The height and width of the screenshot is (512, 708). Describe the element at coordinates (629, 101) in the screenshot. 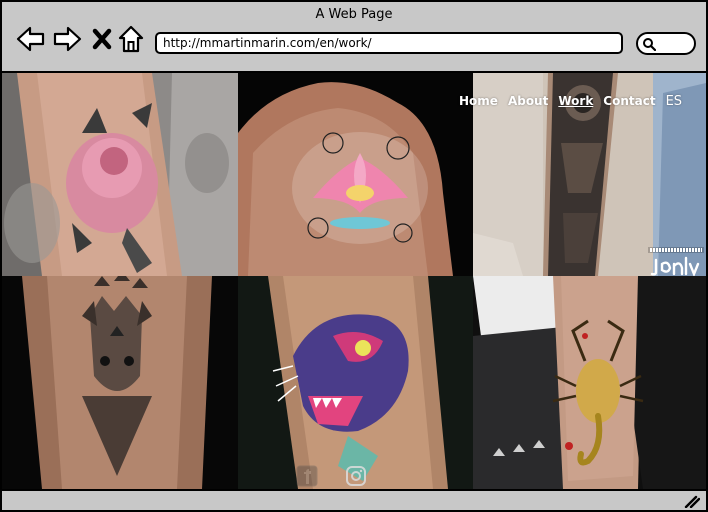

I see `nav-contact-link: Contact` at that location.